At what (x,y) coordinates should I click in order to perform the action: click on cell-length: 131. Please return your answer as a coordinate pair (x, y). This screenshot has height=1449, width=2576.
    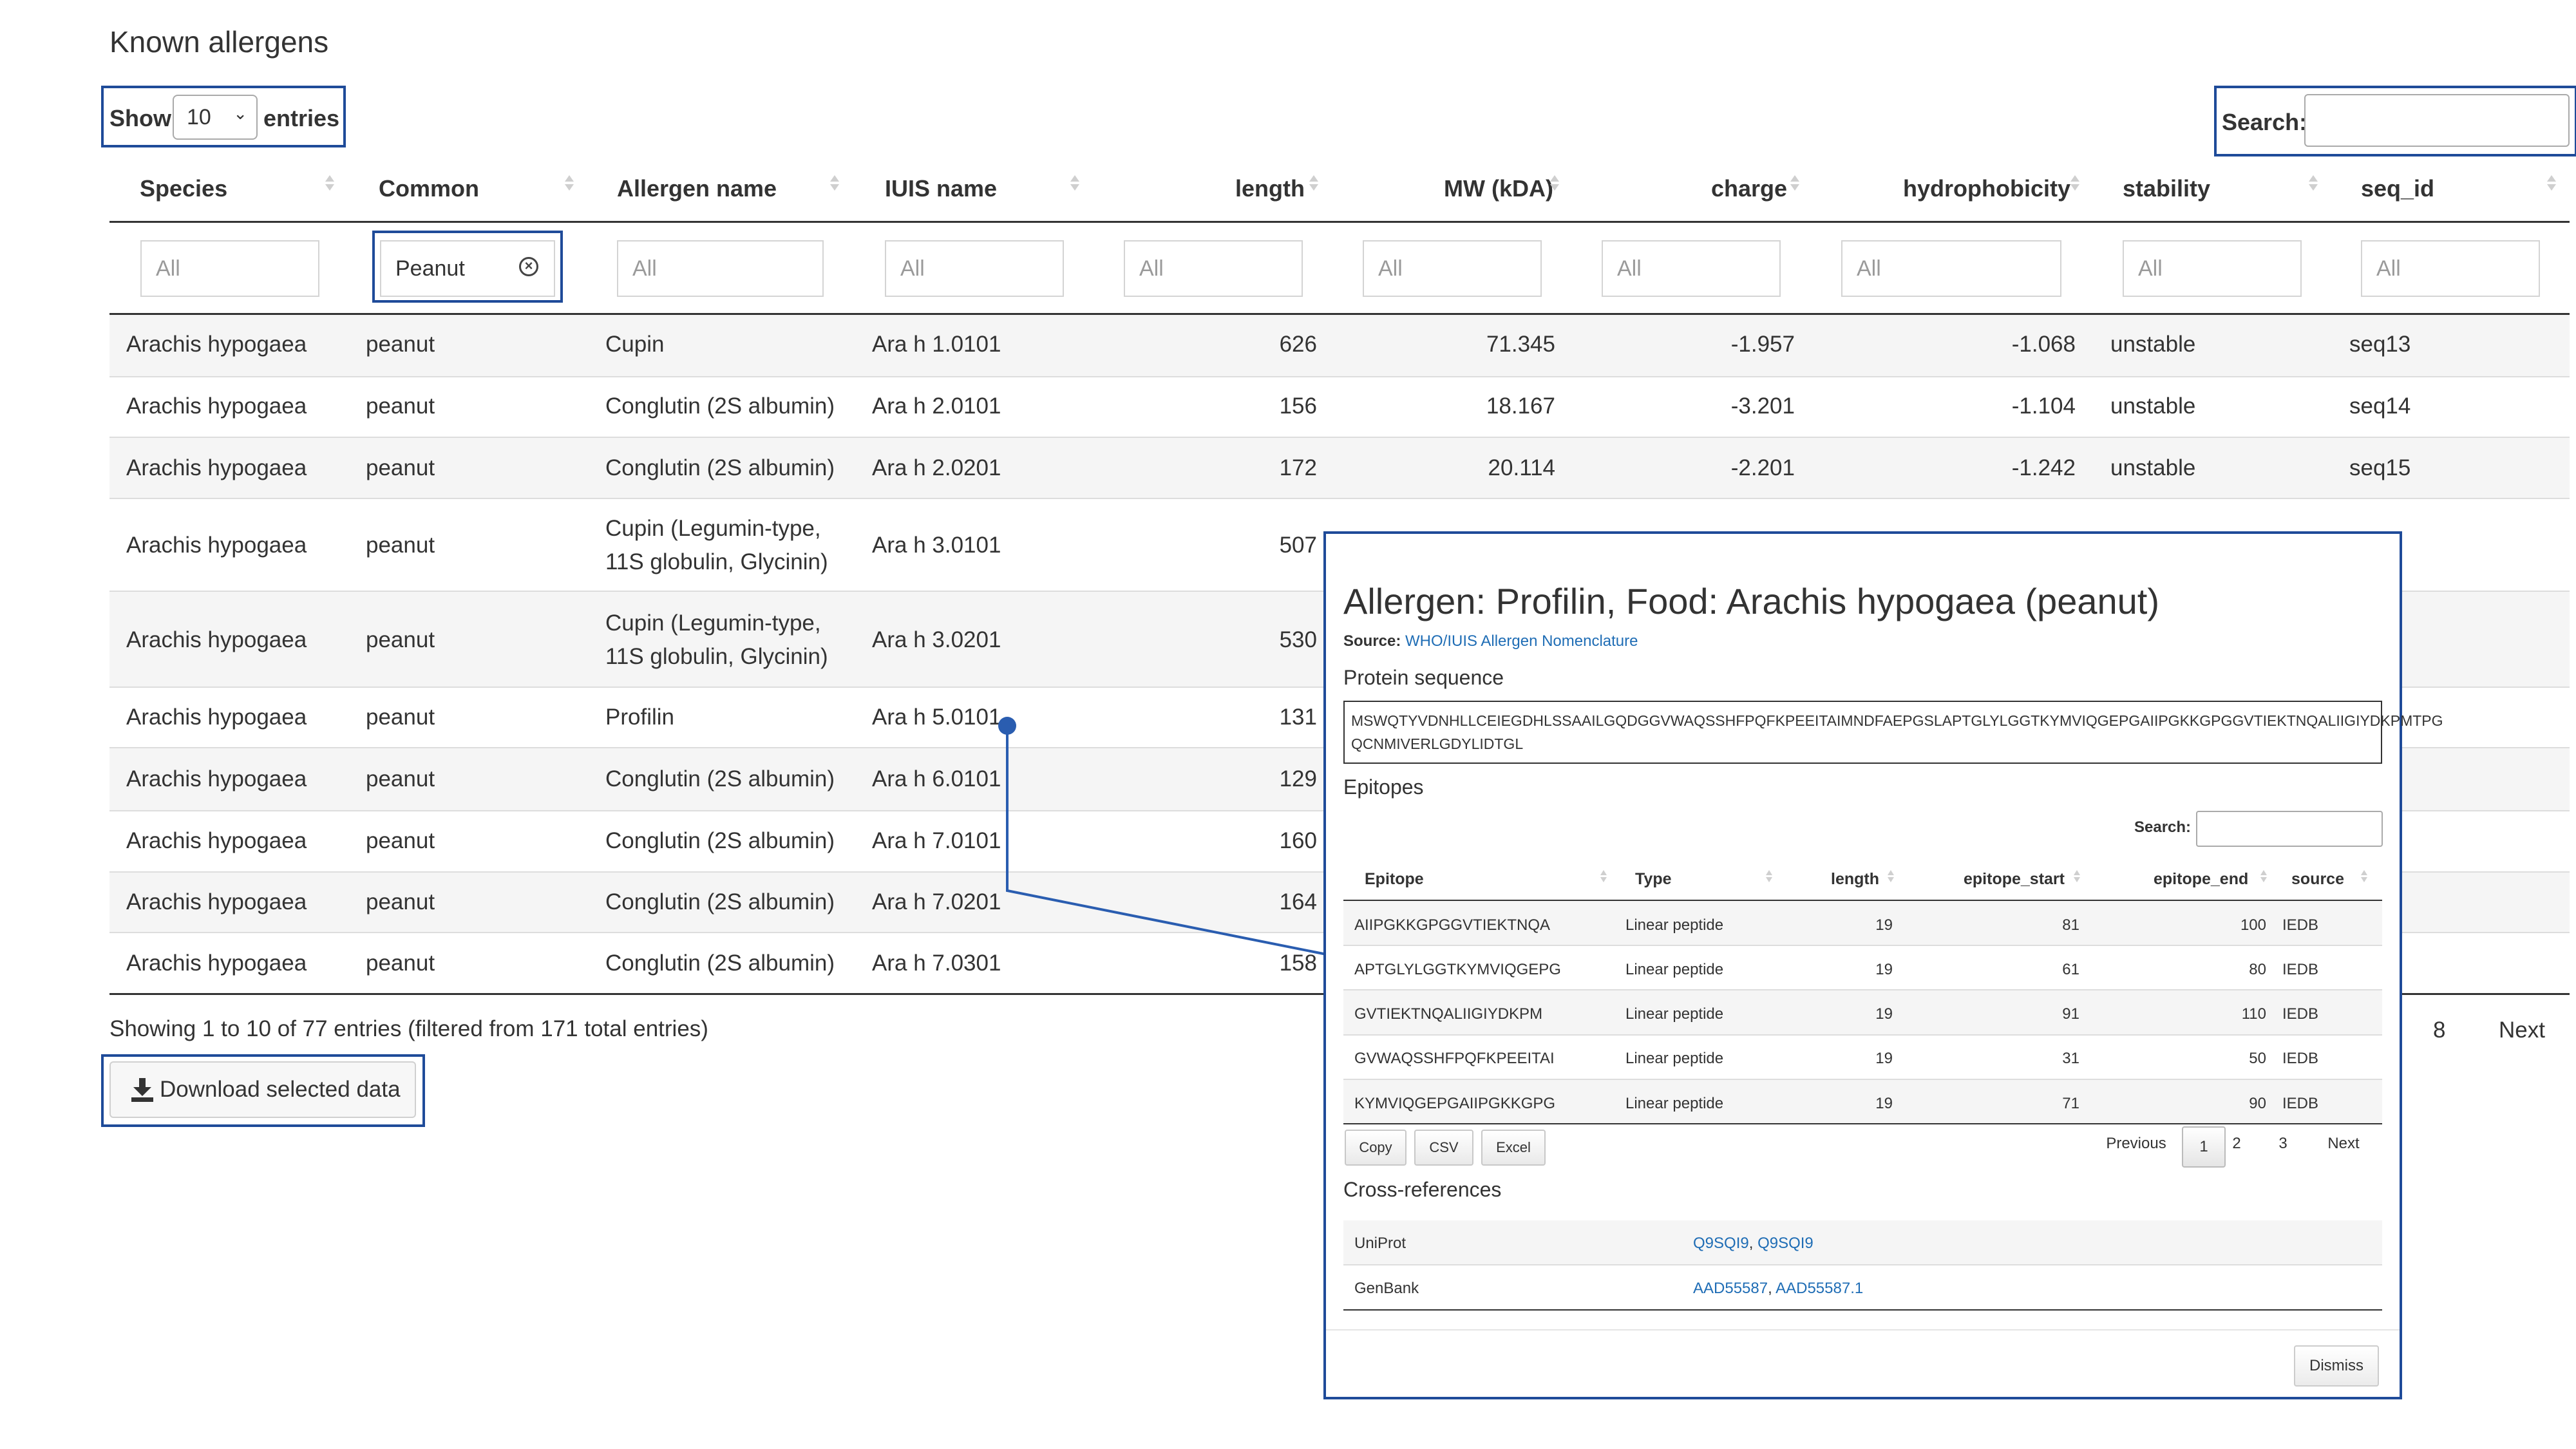
    Looking at the image, I should click on (1298, 717).